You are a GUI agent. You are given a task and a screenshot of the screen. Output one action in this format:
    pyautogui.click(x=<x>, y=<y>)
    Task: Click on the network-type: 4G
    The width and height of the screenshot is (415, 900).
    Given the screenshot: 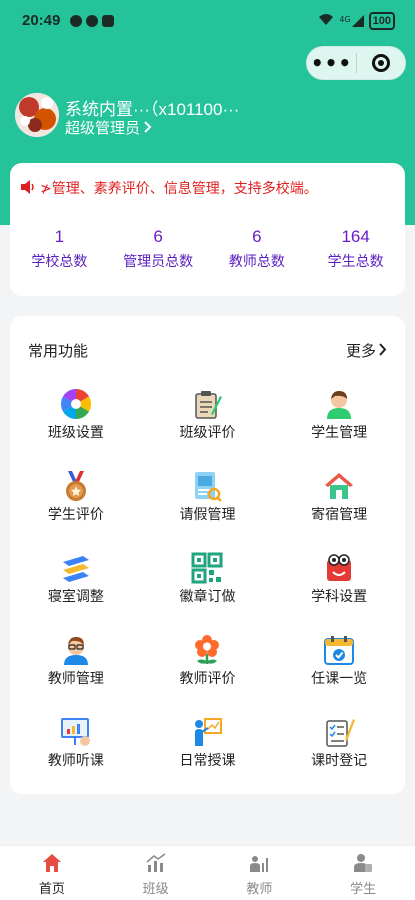 What is the action you would take?
    pyautogui.click(x=345, y=19)
    